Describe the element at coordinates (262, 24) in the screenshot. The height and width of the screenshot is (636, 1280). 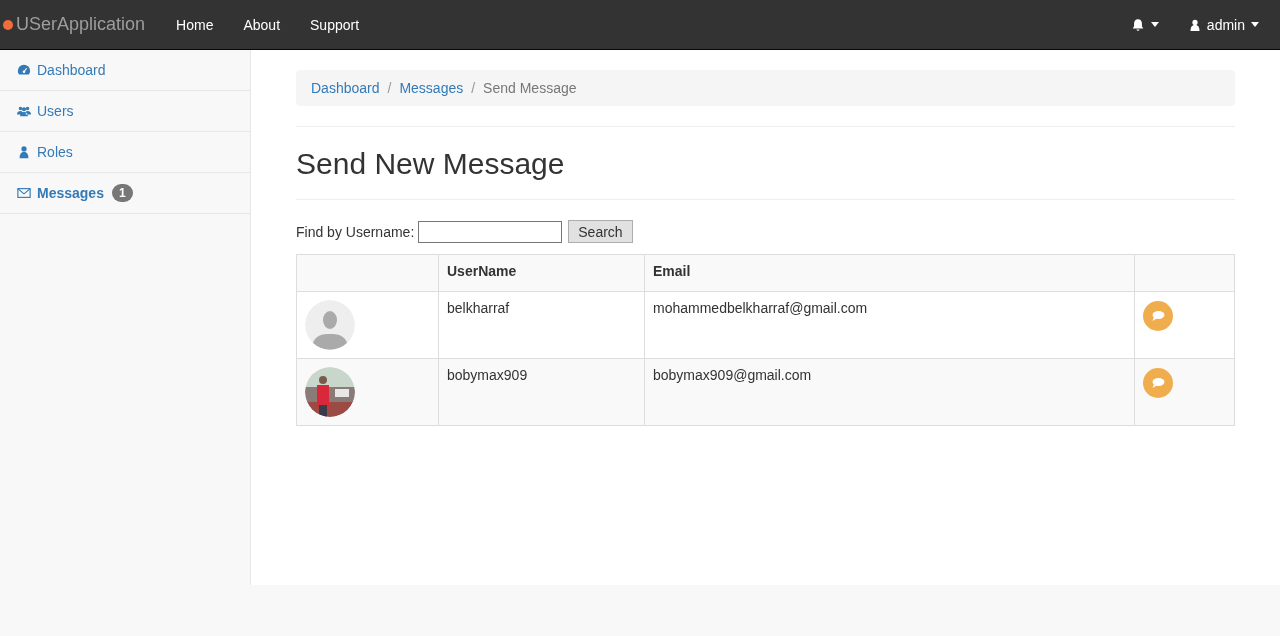
I see `nav-link: About` at that location.